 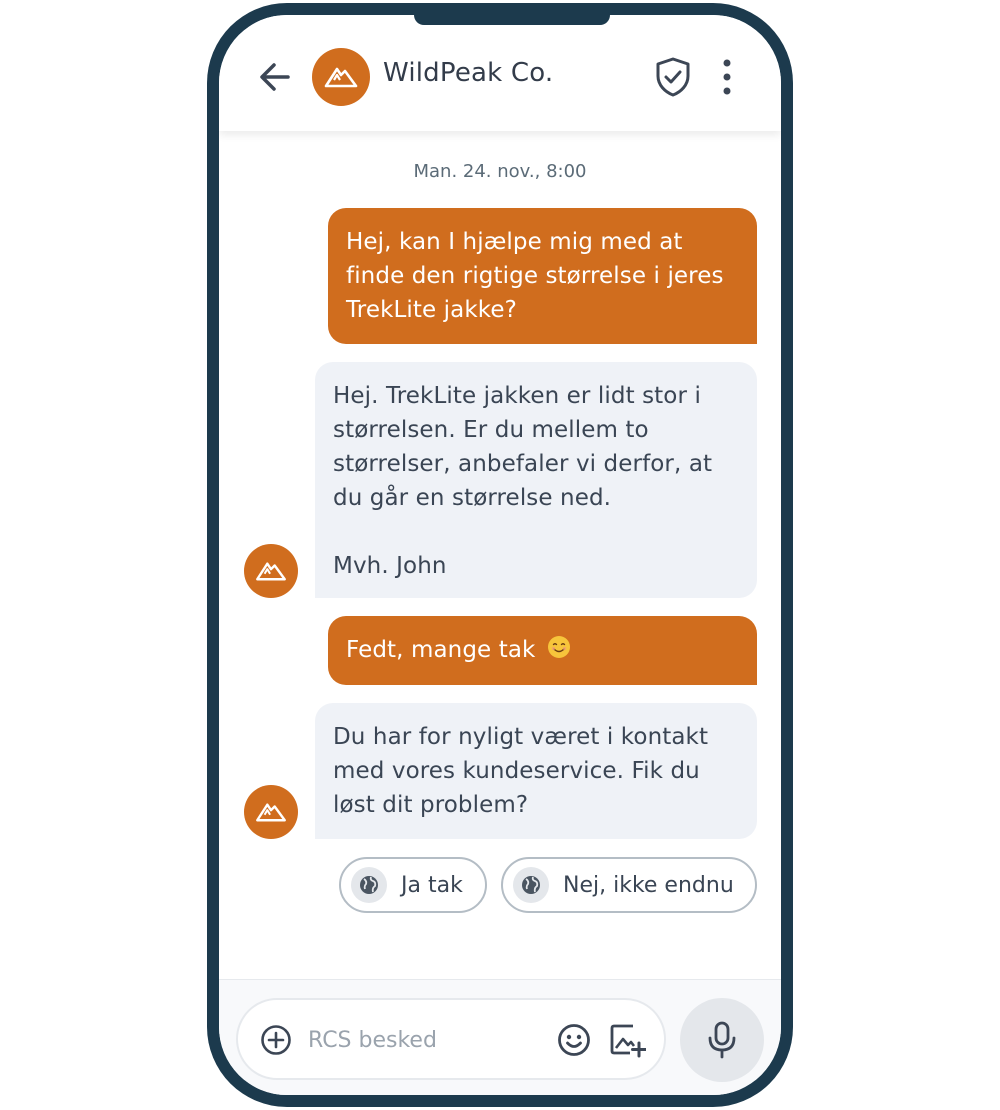 I want to click on smiling-face-emoji, so click(x=558, y=647).